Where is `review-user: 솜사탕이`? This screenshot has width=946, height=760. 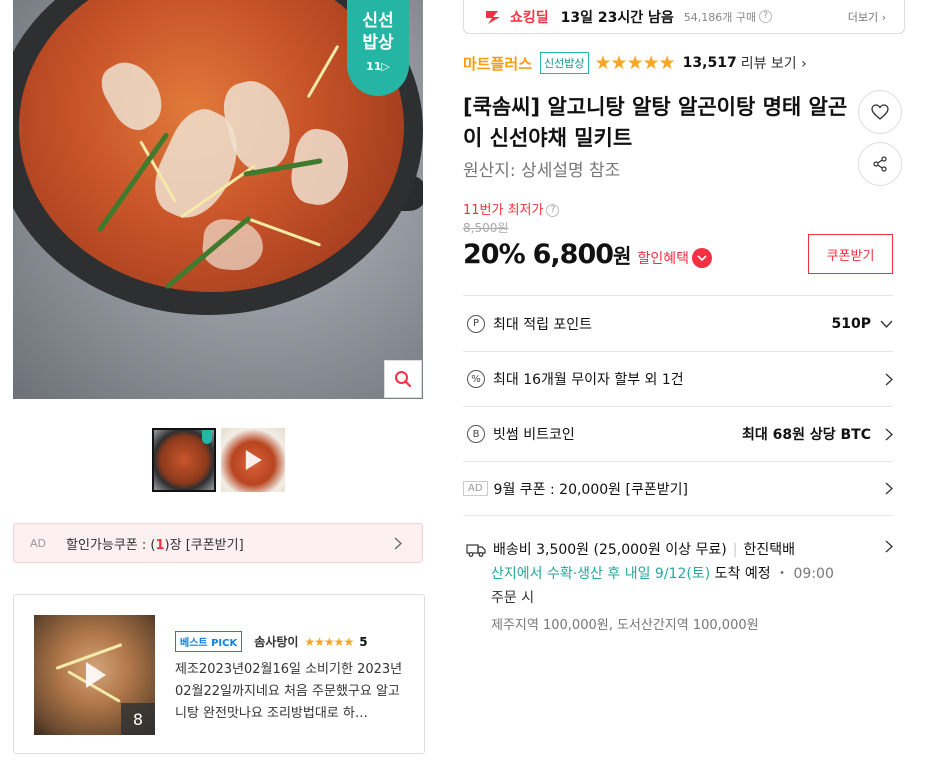
review-user: 솜사탕이 is located at coordinates (276, 642).